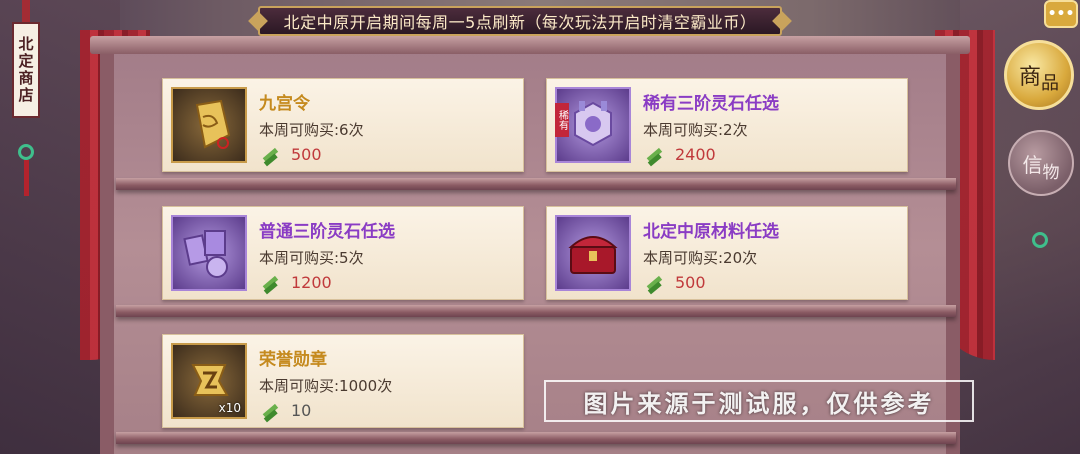  I want to click on item-card-jiugongling: 九宫令 本周可购买:6次 500, so click(343, 125).